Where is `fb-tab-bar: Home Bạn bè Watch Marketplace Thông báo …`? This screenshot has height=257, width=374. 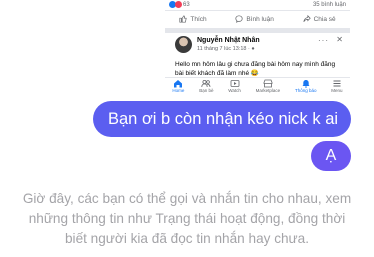
fb-tab-bar: Home Bạn bè Watch Marketplace Thông báo … is located at coordinates (257, 87).